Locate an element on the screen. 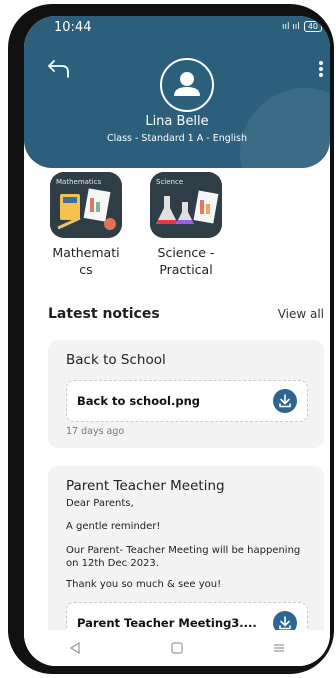 Image resolution: width=336 pixels, height=678 pixels. view-all-link: View all is located at coordinates (301, 314).